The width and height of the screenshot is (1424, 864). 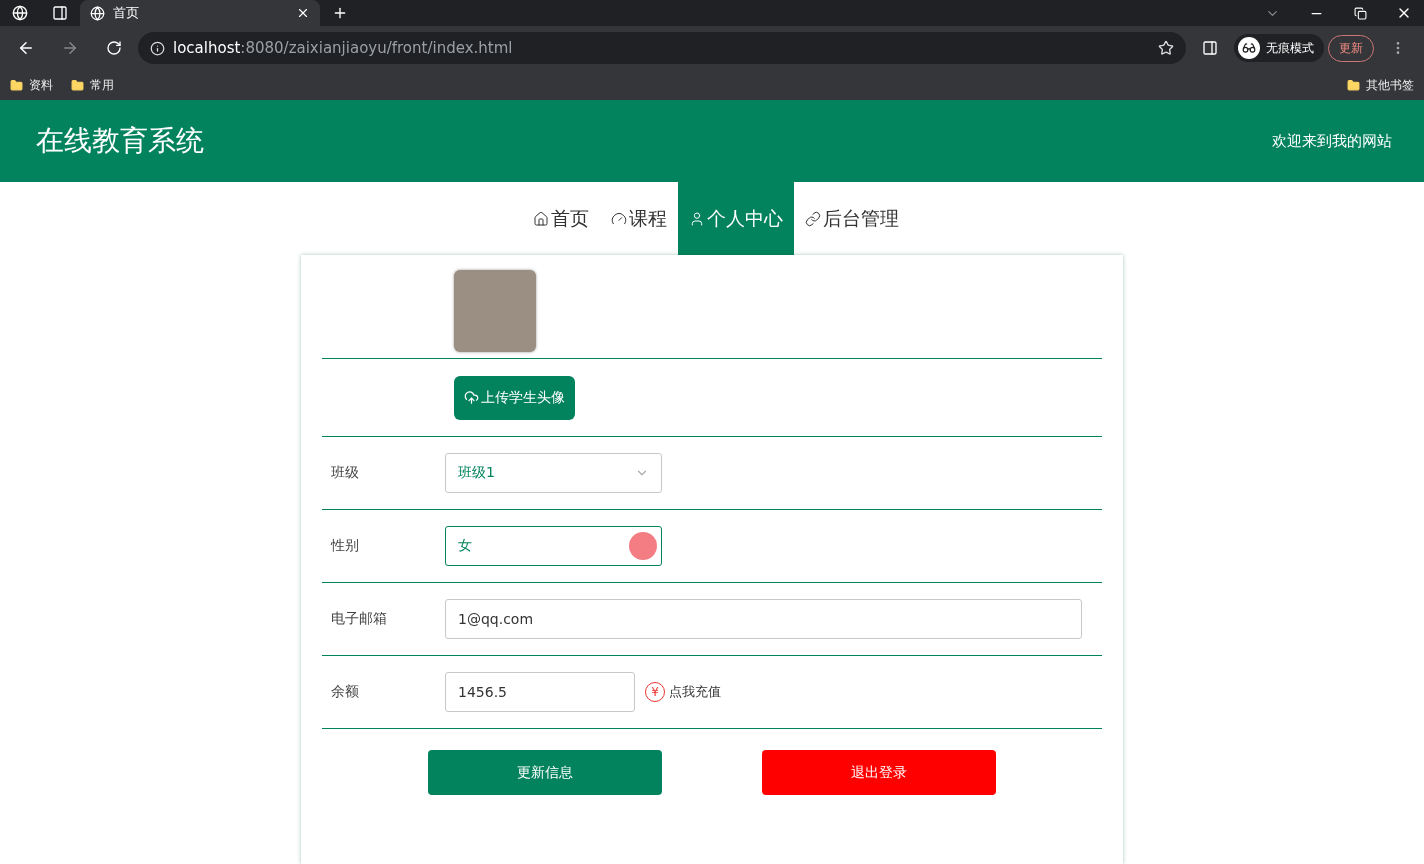 I want to click on bookmark-folder: 资料, so click(x=31, y=85).